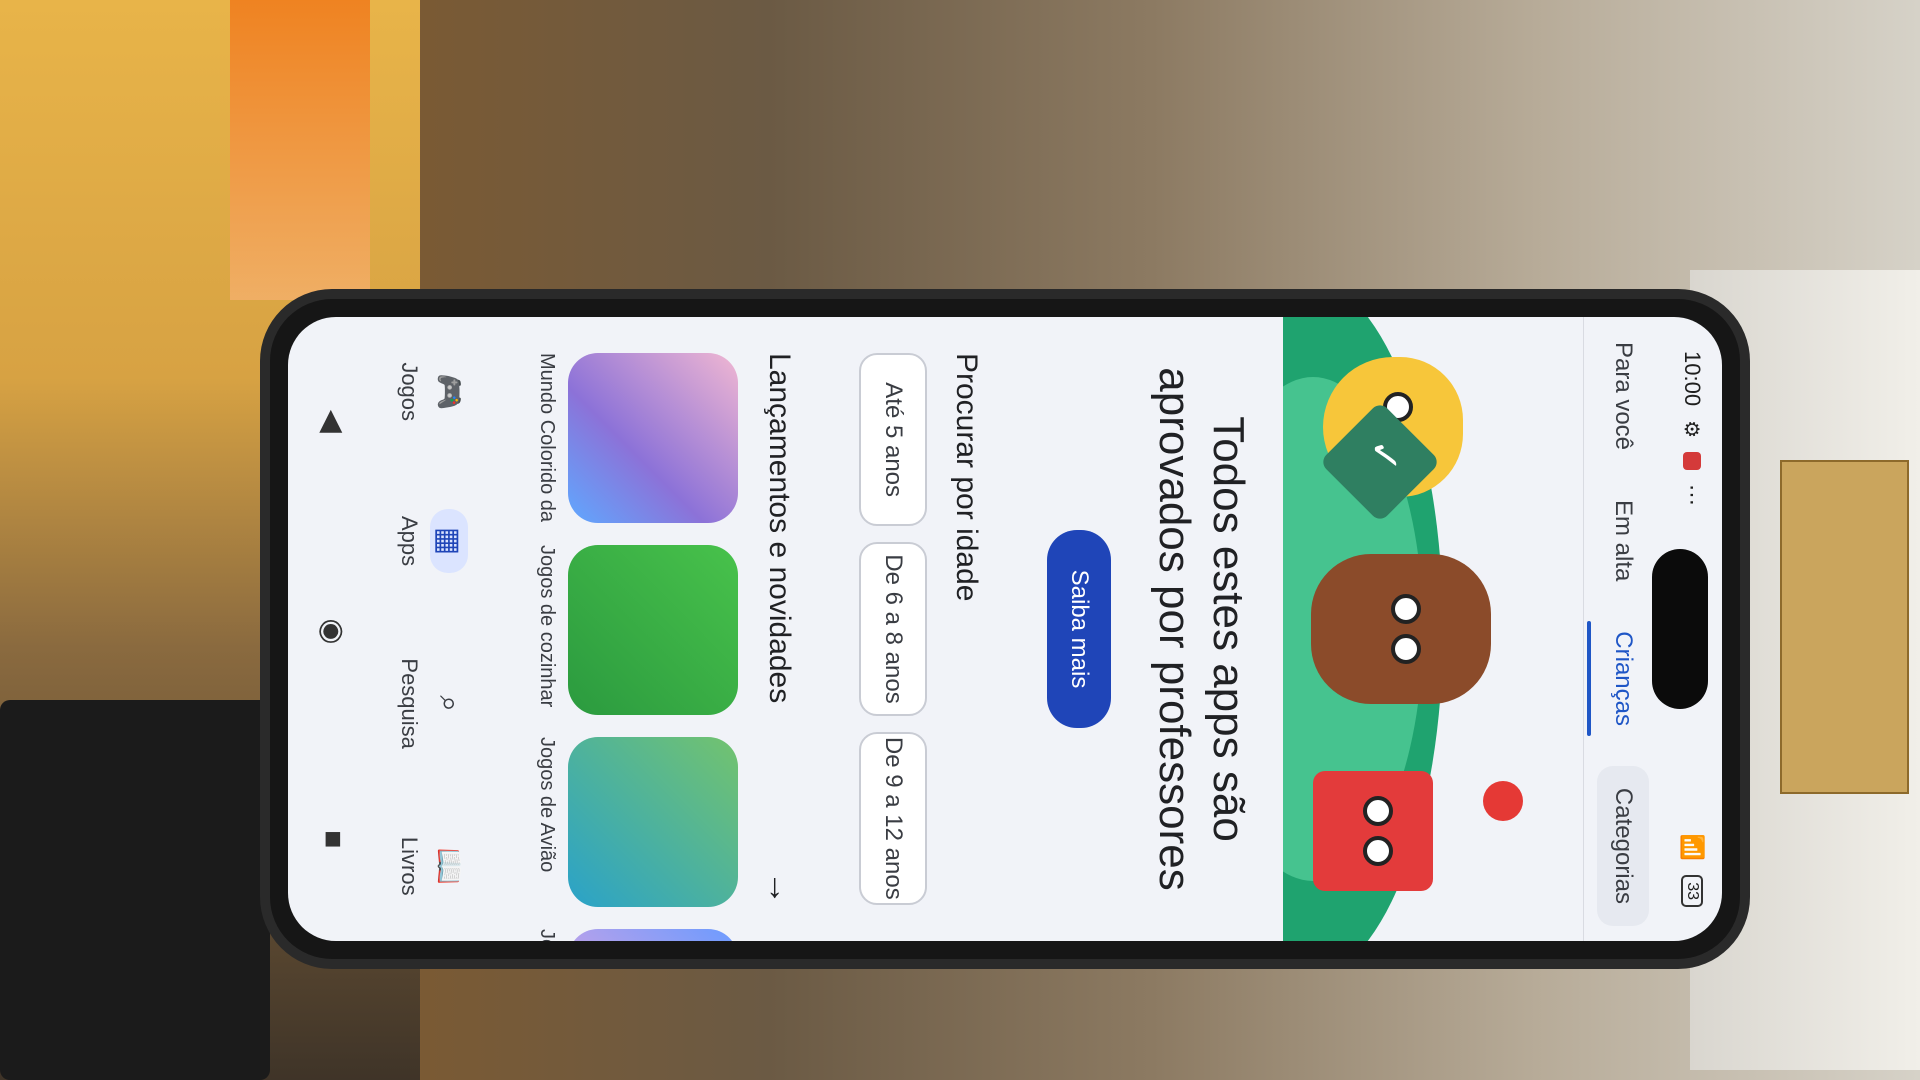 The image size is (1920, 1080). Describe the element at coordinates (409, 541) in the screenshot. I see `nav-label: Apps` at that location.